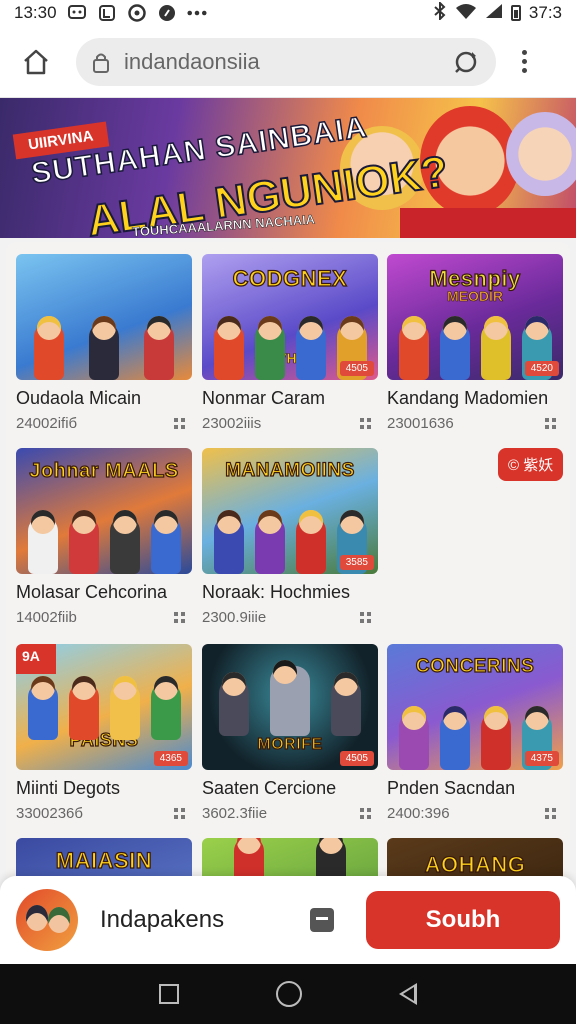 The width and height of the screenshot is (576, 1024). I want to click on game-thumbnail: Mesnpiy MEODIR 4520, so click(475, 317).